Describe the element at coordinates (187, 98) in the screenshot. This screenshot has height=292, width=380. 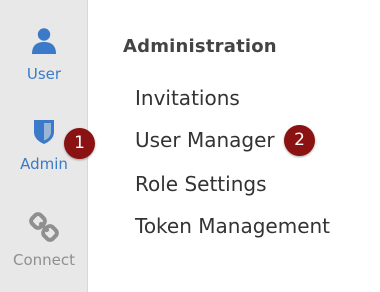
I see `menu-item-invitations: Invitations` at that location.